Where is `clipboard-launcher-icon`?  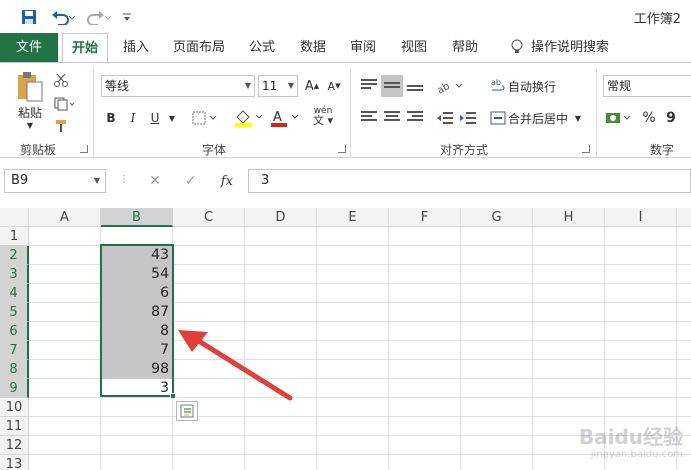 clipboard-launcher-icon is located at coordinates (84, 149).